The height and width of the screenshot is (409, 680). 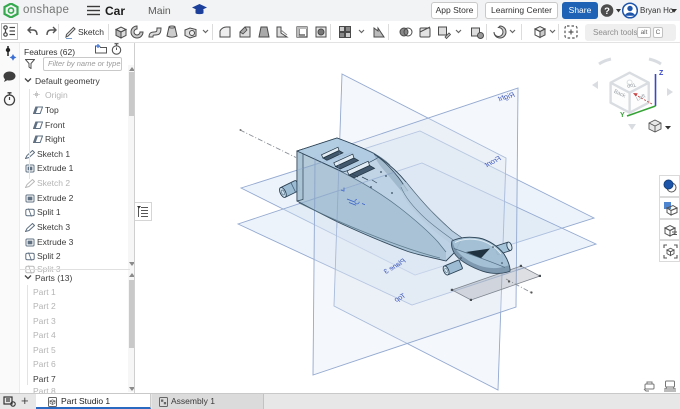 What do you see at coordinates (661, 73) in the screenshot?
I see `svg-text: Z` at bounding box center [661, 73].